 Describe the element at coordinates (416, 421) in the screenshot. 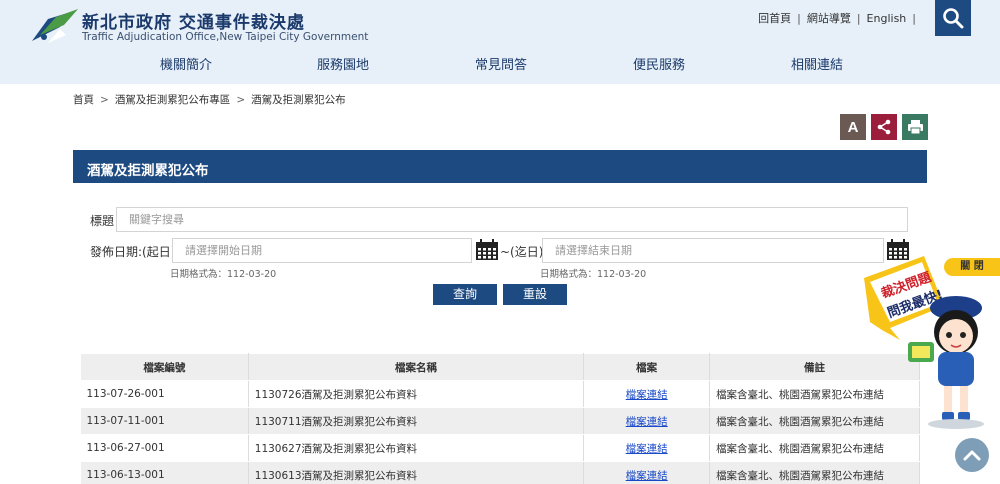

I see `file-name: 1130711酒駕及拒測累犯公布資料` at that location.